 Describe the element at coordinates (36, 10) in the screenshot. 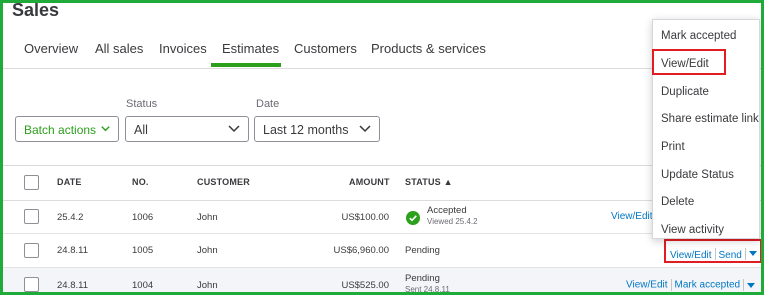

I see `page-title: Sales` at that location.